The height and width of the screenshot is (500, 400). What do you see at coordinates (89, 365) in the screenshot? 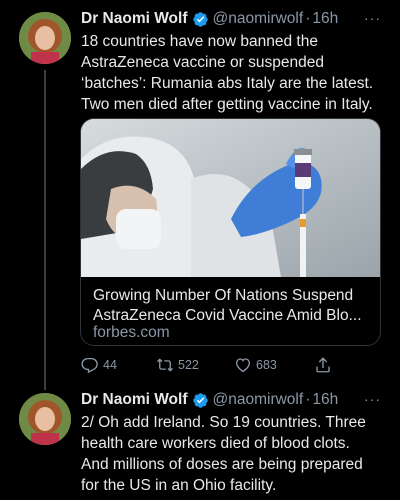
I see `reply-icon` at bounding box center [89, 365].